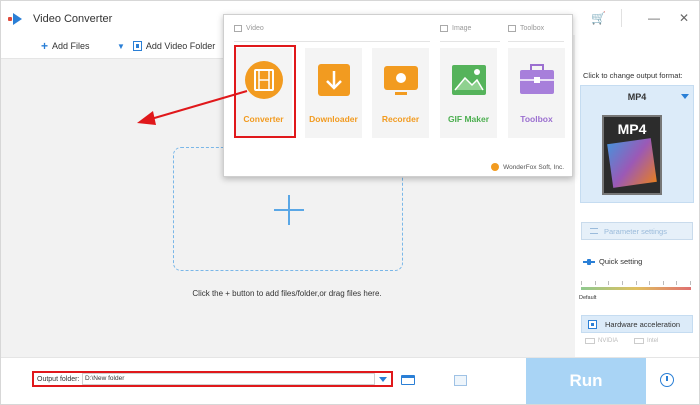 Image resolution: width=700 pixels, height=405 pixels. What do you see at coordinates (444, 28) in the screenshot?
I see `image-category-icon` at bounding box center [444, 28].